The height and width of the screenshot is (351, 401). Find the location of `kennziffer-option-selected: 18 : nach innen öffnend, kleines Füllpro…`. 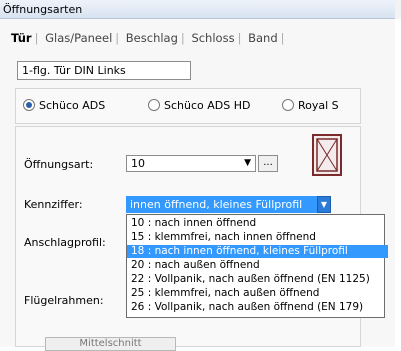

kennziffer-option-selected: 18 : nach innen öffnend, kleines Füllpro… is located at coordinates (257, 251).